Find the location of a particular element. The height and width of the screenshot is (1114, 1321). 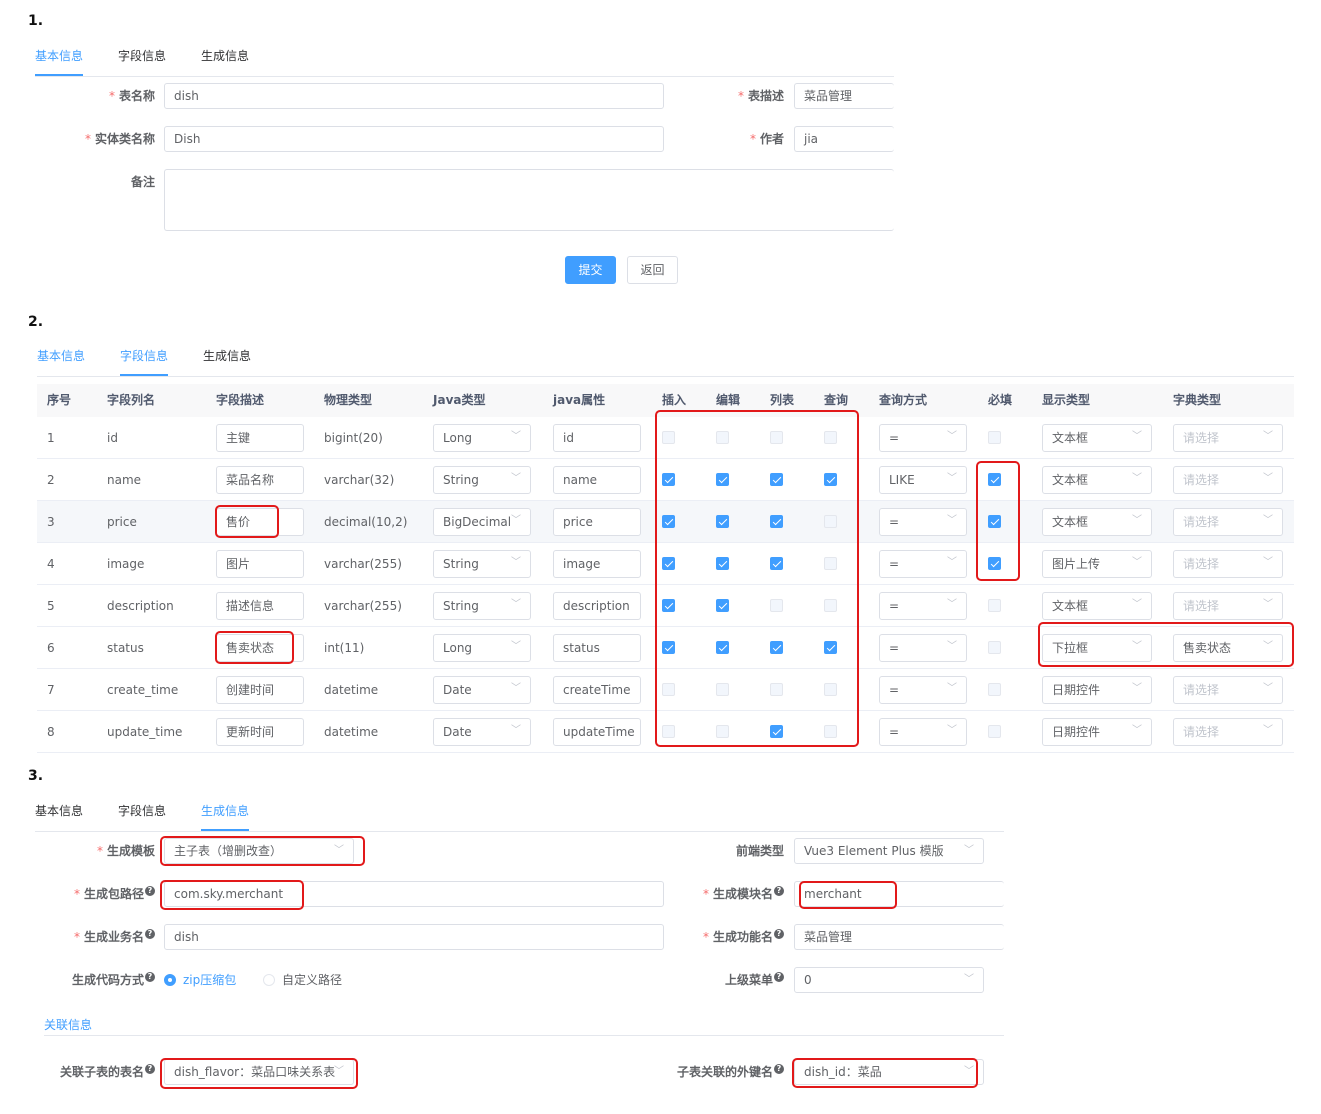

class-name-input: Dish is located at coordinates (414, 139).